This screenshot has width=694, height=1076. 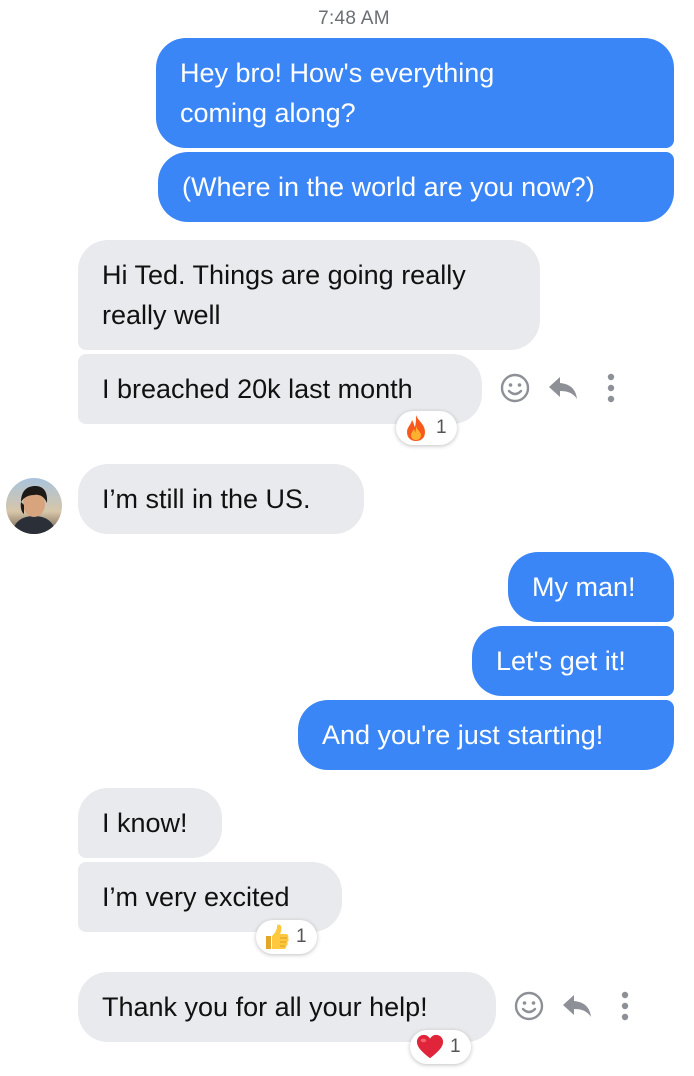 I want to click on message-timestamp: 7:48 AM, so click(x=354, y=18).